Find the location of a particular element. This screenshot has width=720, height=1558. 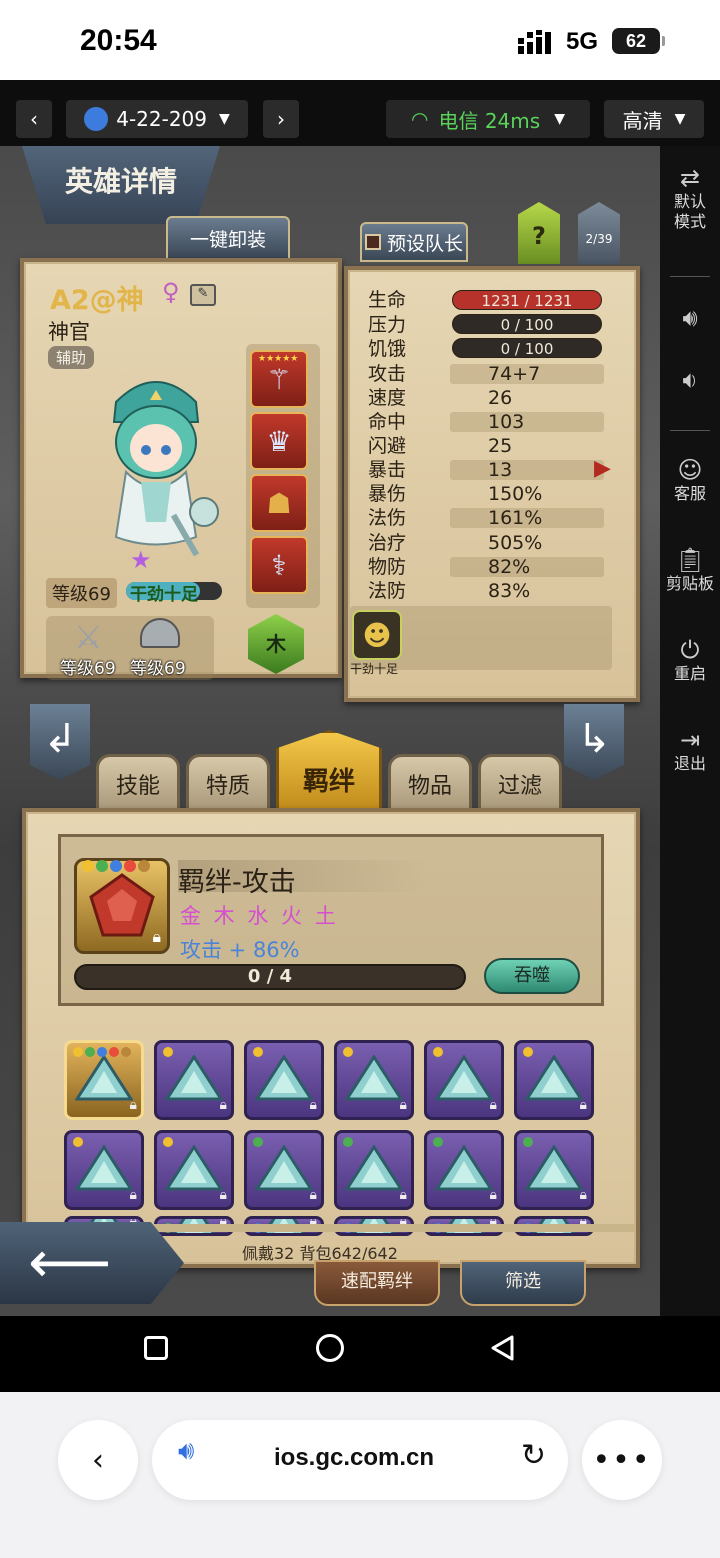

bond-title: 羁绊-攻击 is located at coordinates (303, 879).